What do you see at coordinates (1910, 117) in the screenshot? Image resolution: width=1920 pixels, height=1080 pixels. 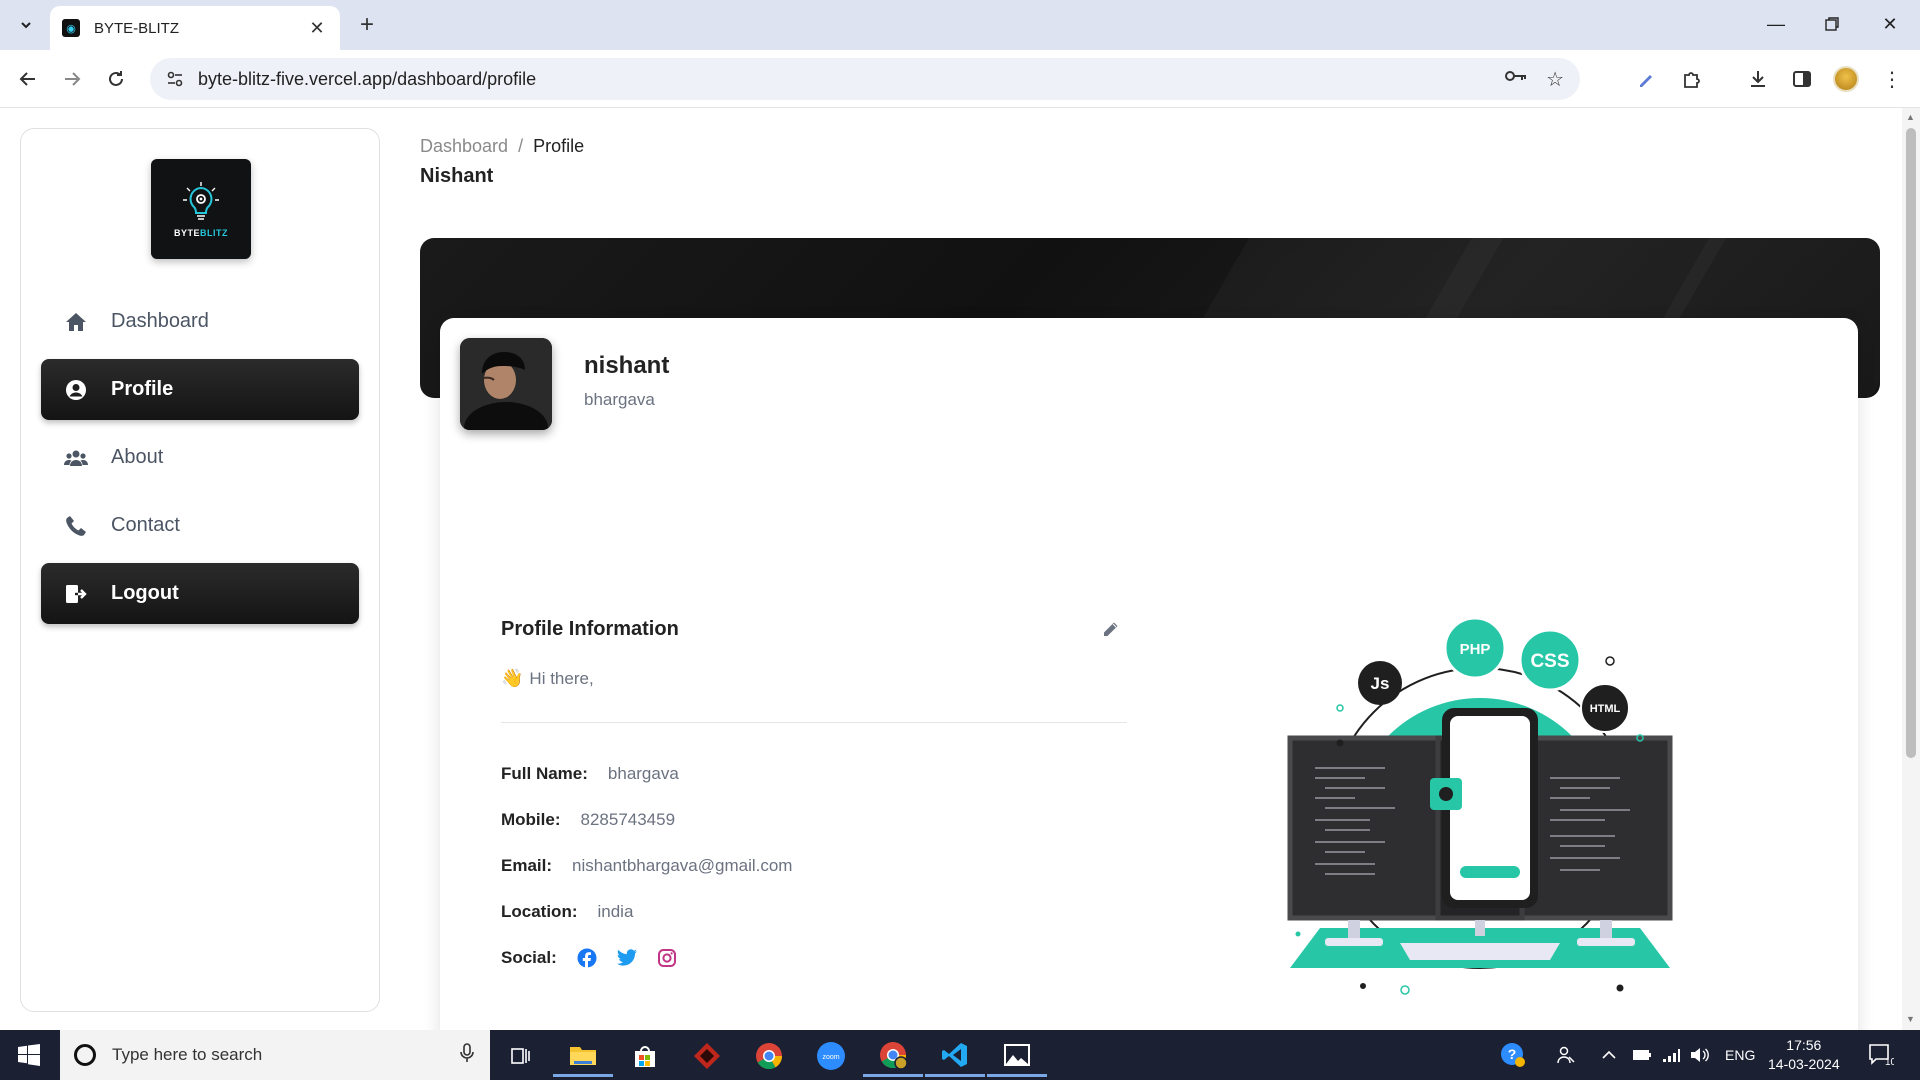 I see `scroll-up-arrow: ▲` at bounding box center [1910, 117].